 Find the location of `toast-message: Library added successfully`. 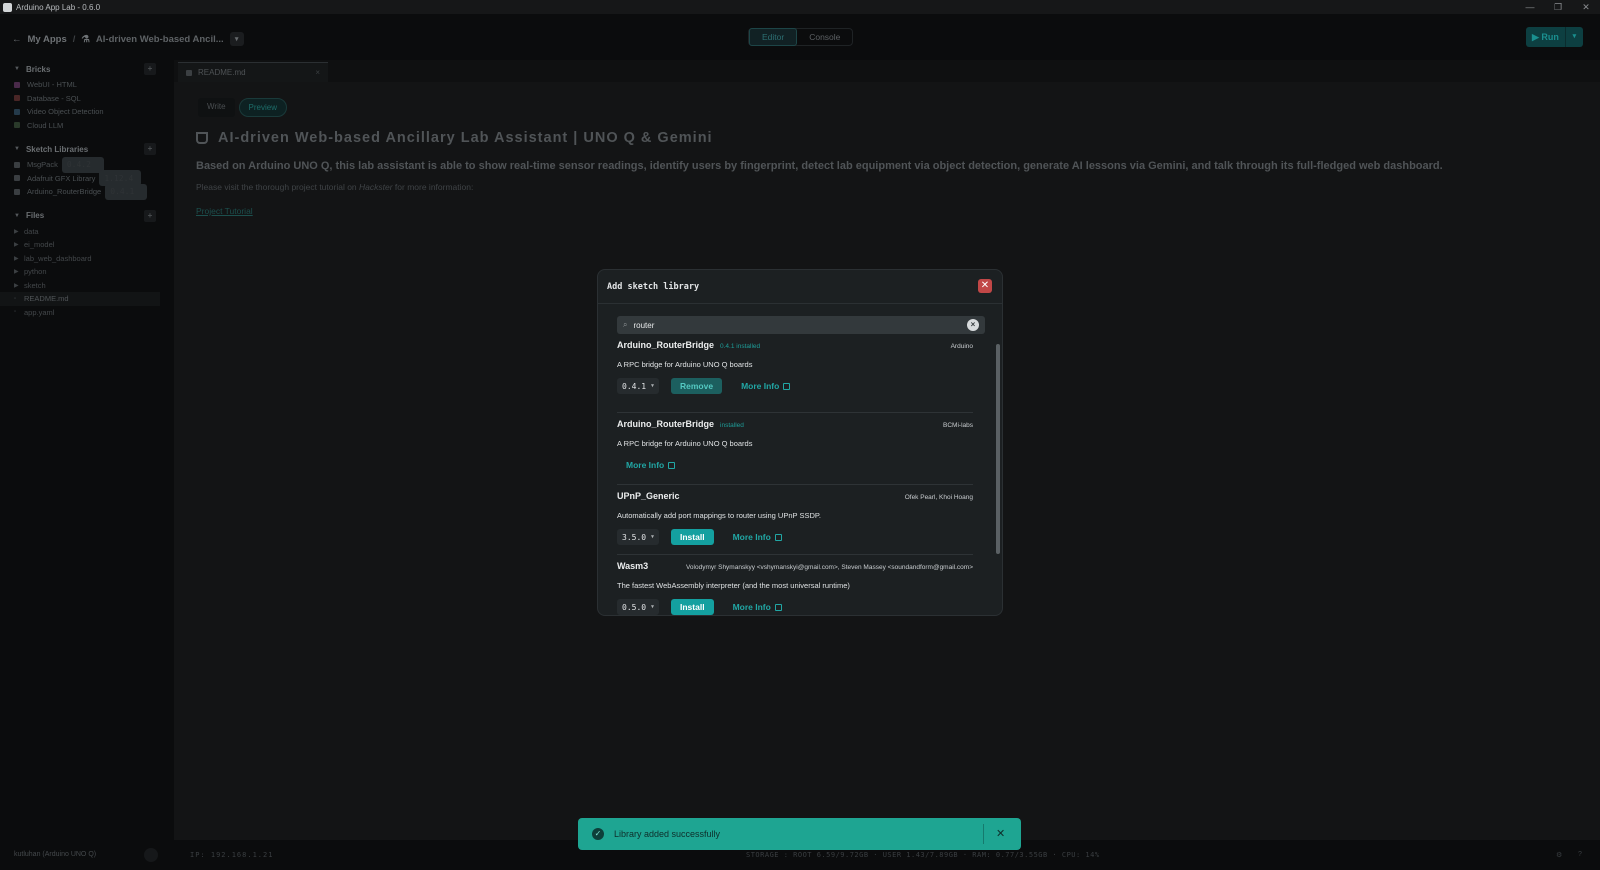

toast-message: Library added successfully is located at coordinates (667, 834).